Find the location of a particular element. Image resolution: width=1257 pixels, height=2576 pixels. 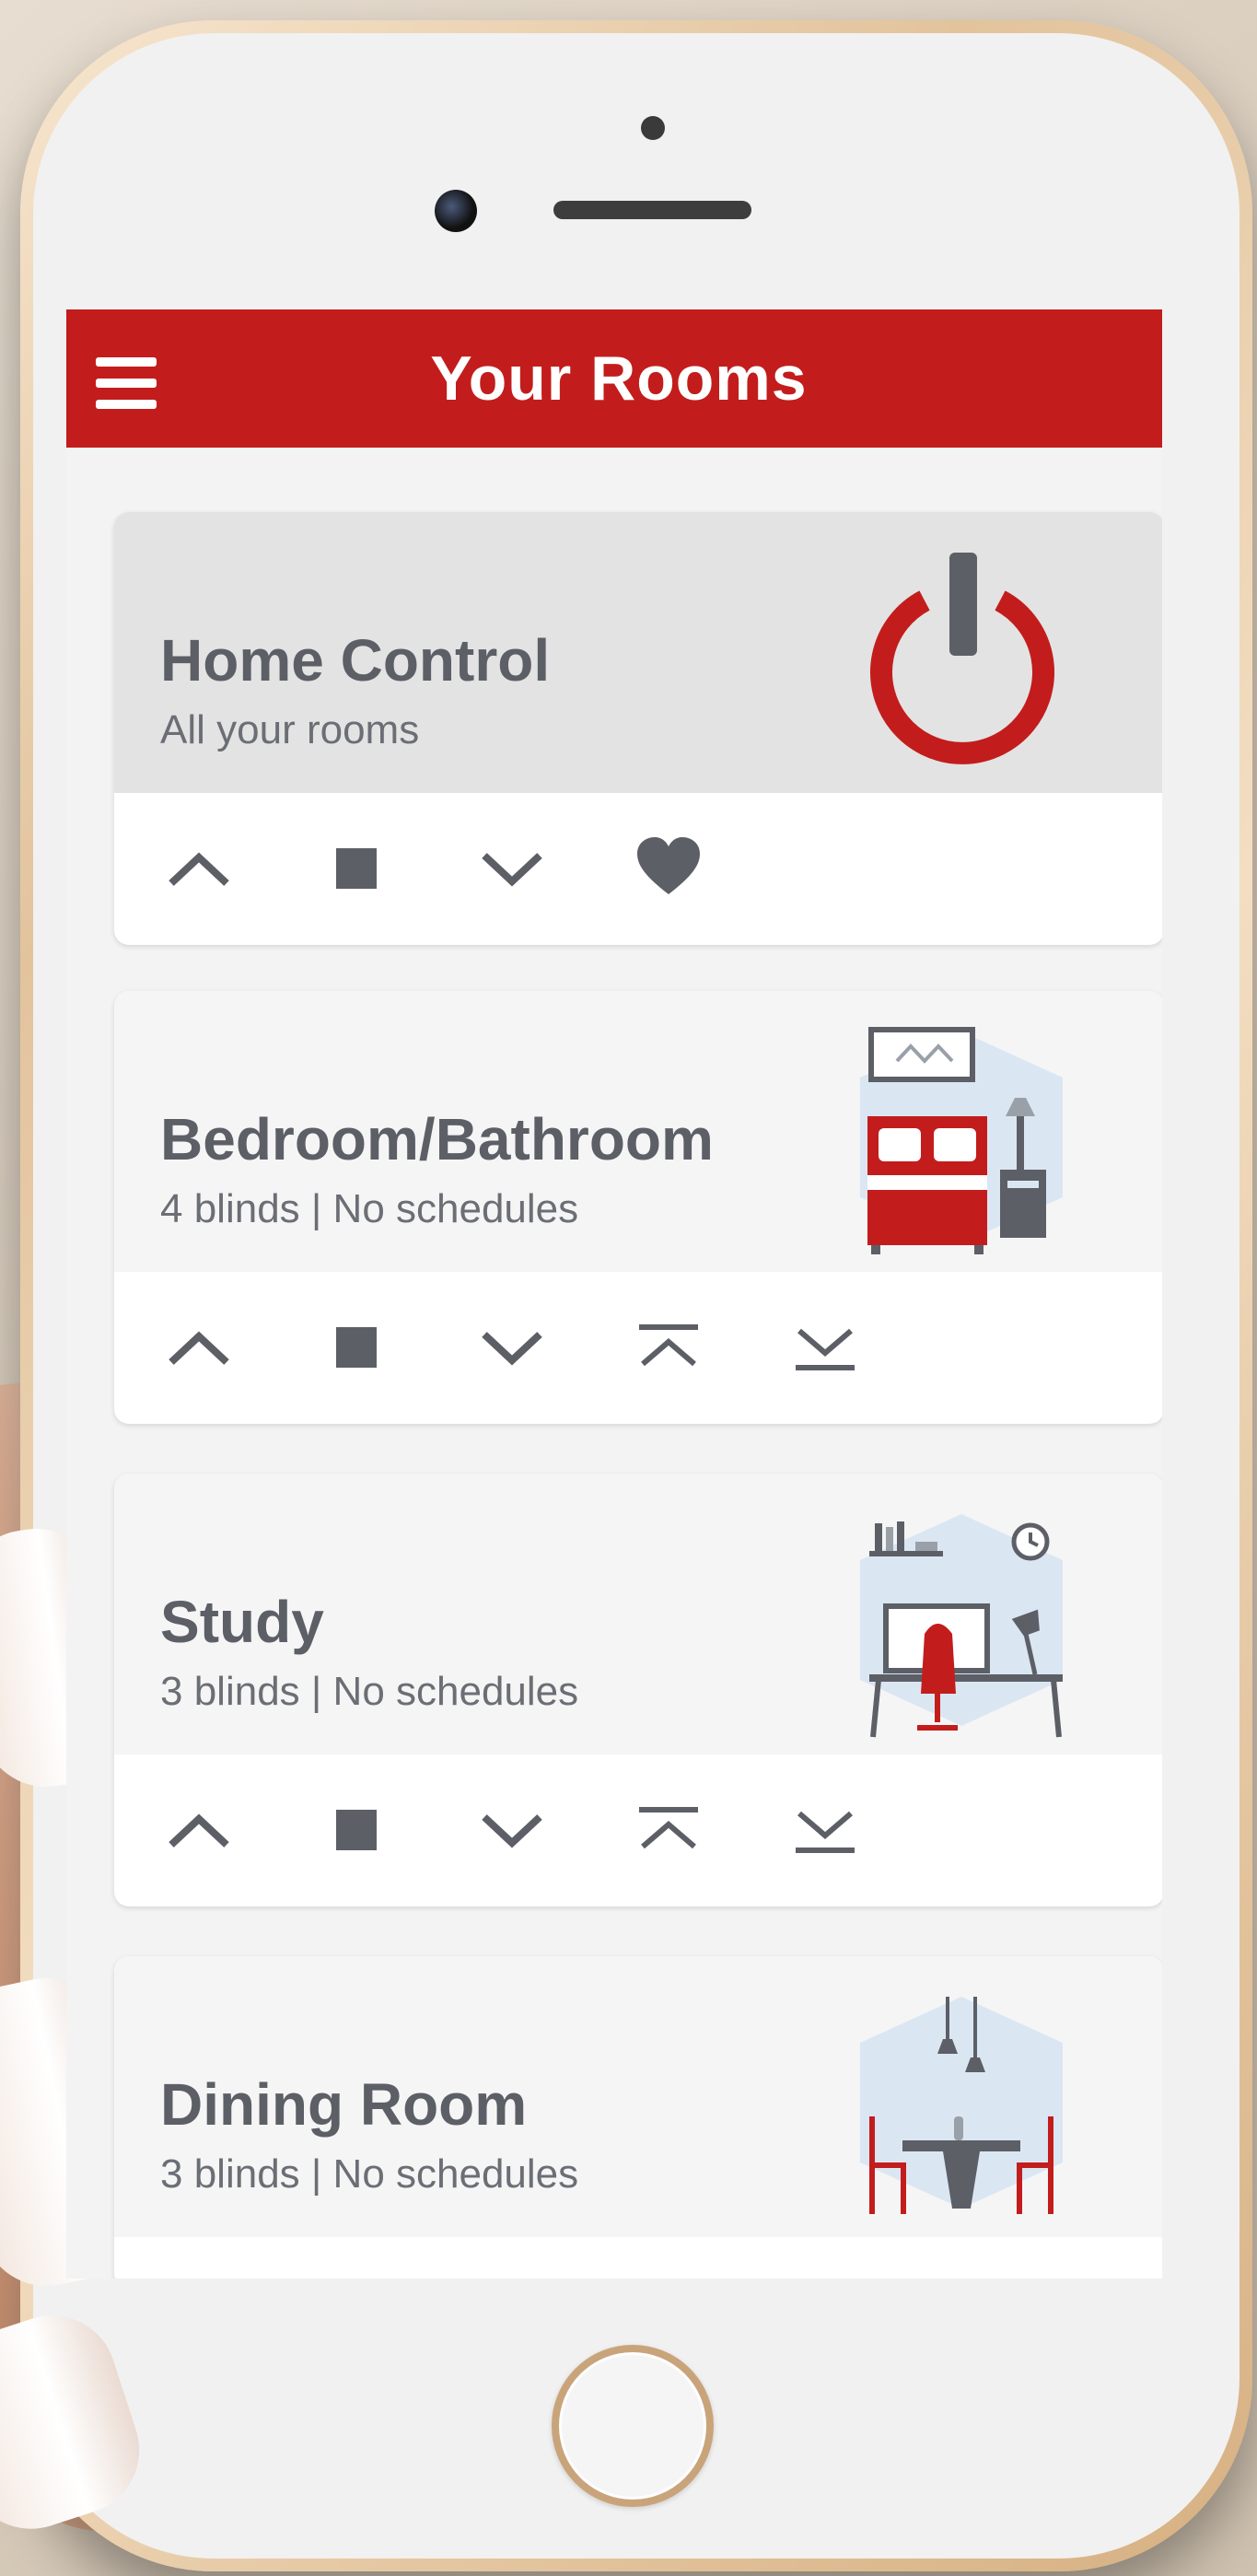

room-subtitle: 4 blinds | No schedules is located at coordinates (369, 1208).